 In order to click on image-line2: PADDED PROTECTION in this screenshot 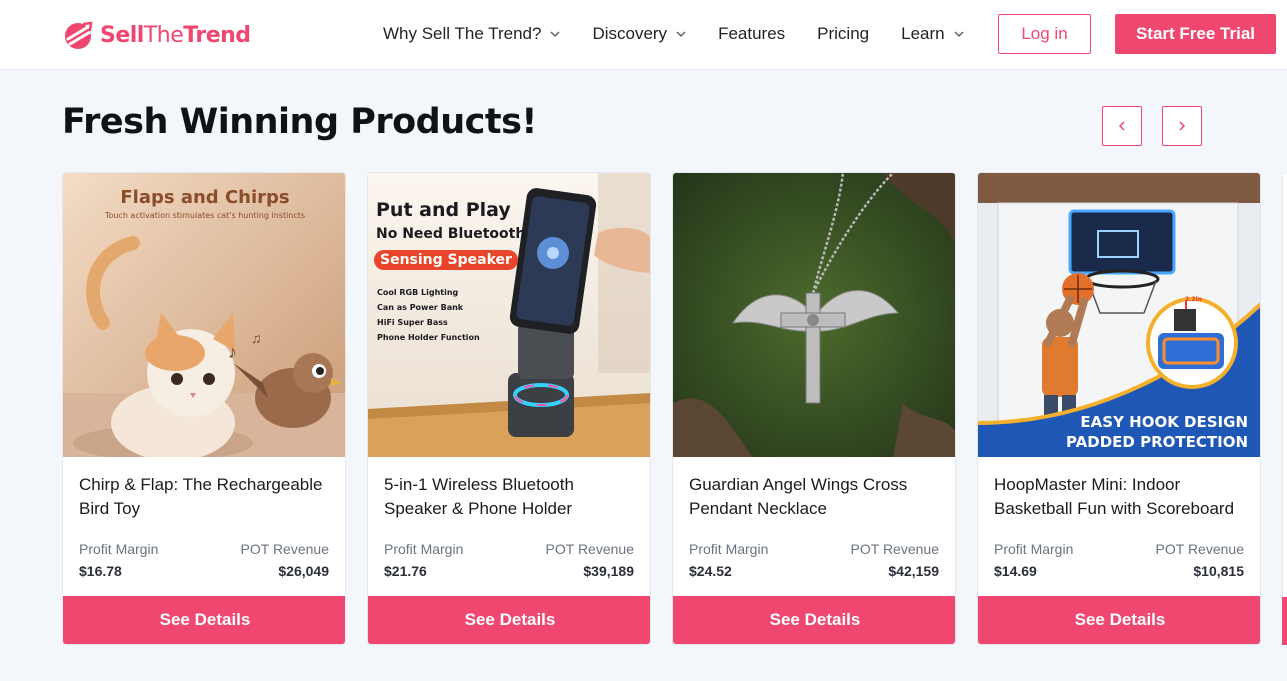, I will do `click(1157, 442)`.